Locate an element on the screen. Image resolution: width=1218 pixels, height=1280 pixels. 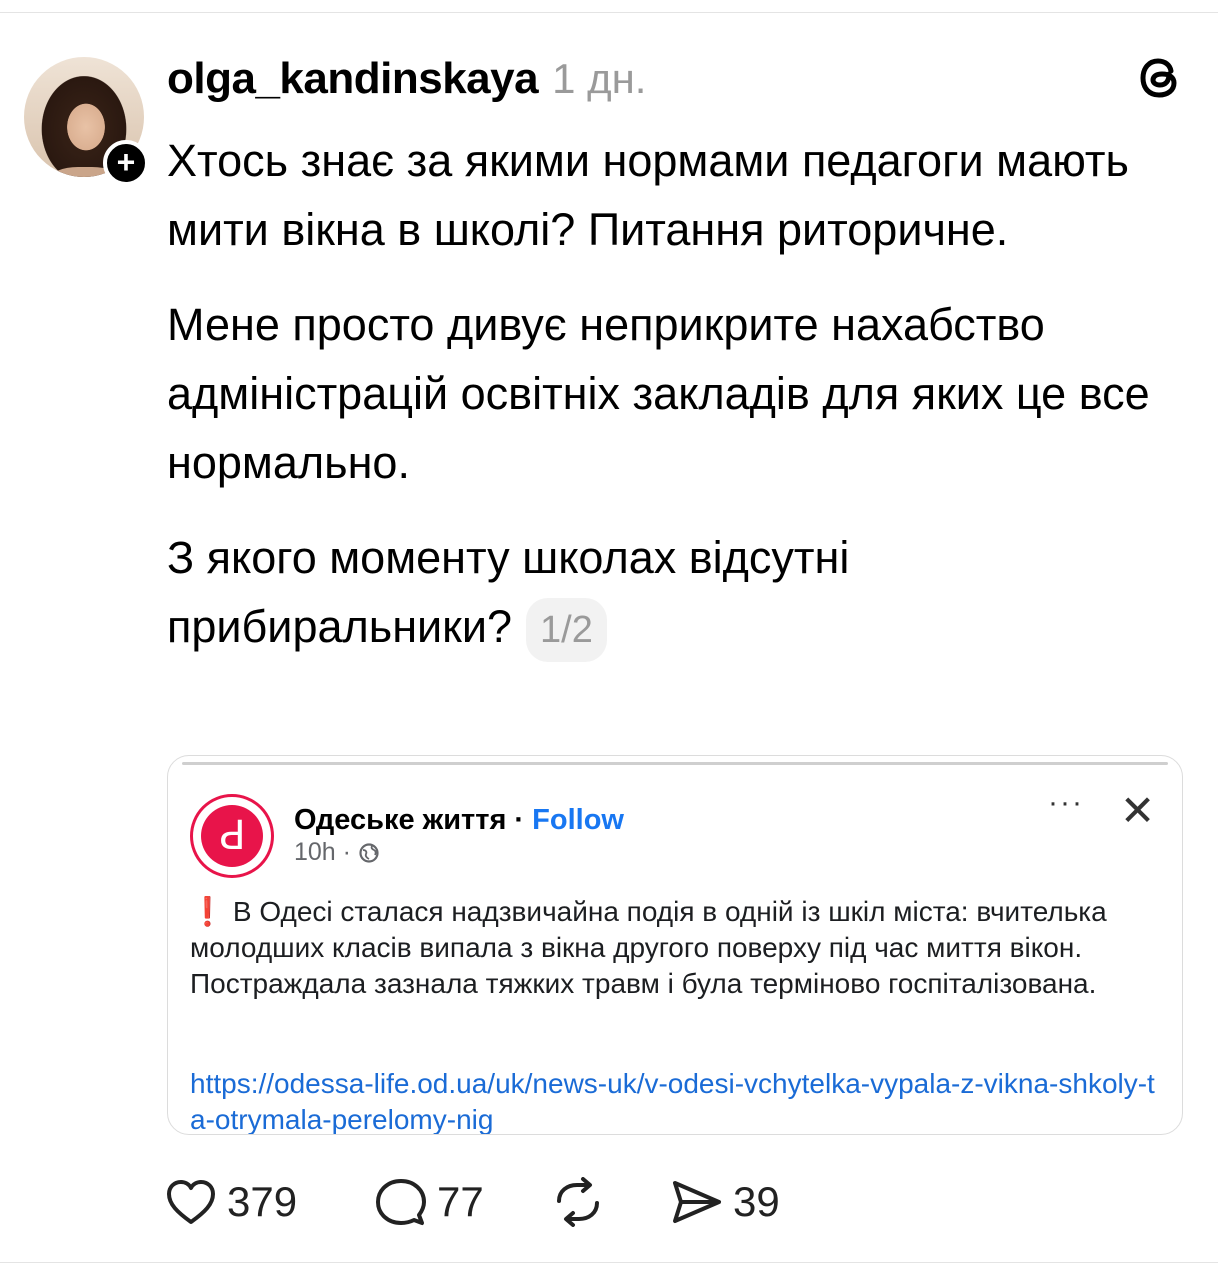
exclamation-icon: ❗ is located at coordinates (207, 911).